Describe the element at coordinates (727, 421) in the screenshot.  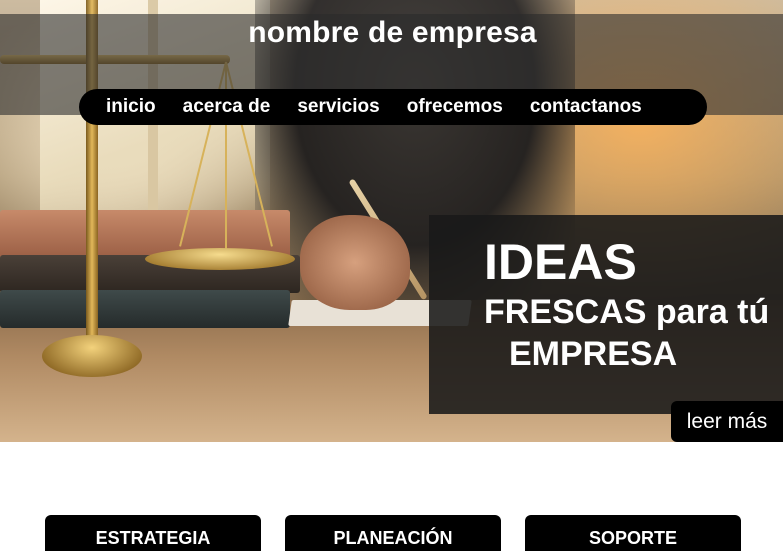
I see `read-more-button: leer más` at that location.